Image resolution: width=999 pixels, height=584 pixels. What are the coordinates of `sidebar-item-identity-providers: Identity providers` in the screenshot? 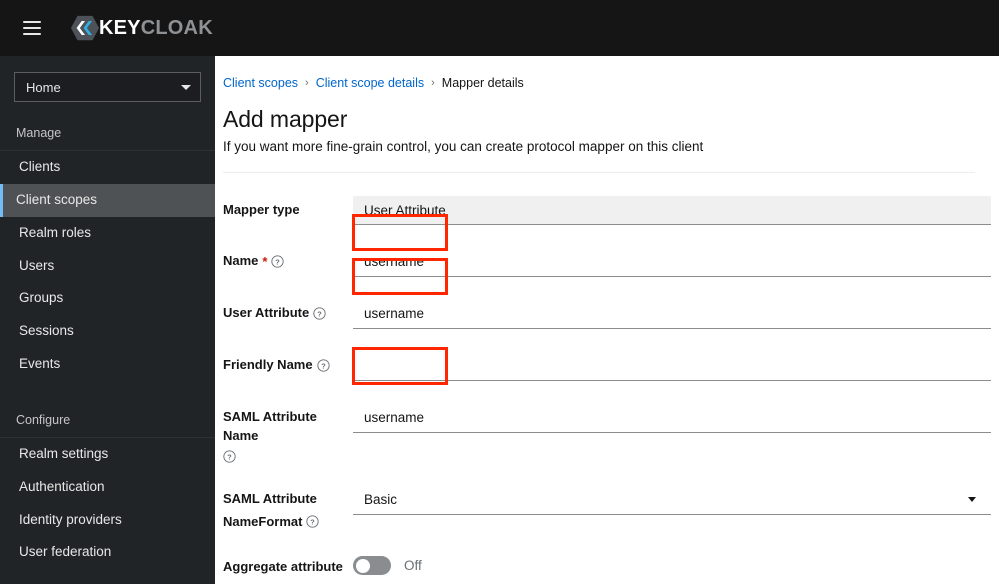 It's located at (107, 520).